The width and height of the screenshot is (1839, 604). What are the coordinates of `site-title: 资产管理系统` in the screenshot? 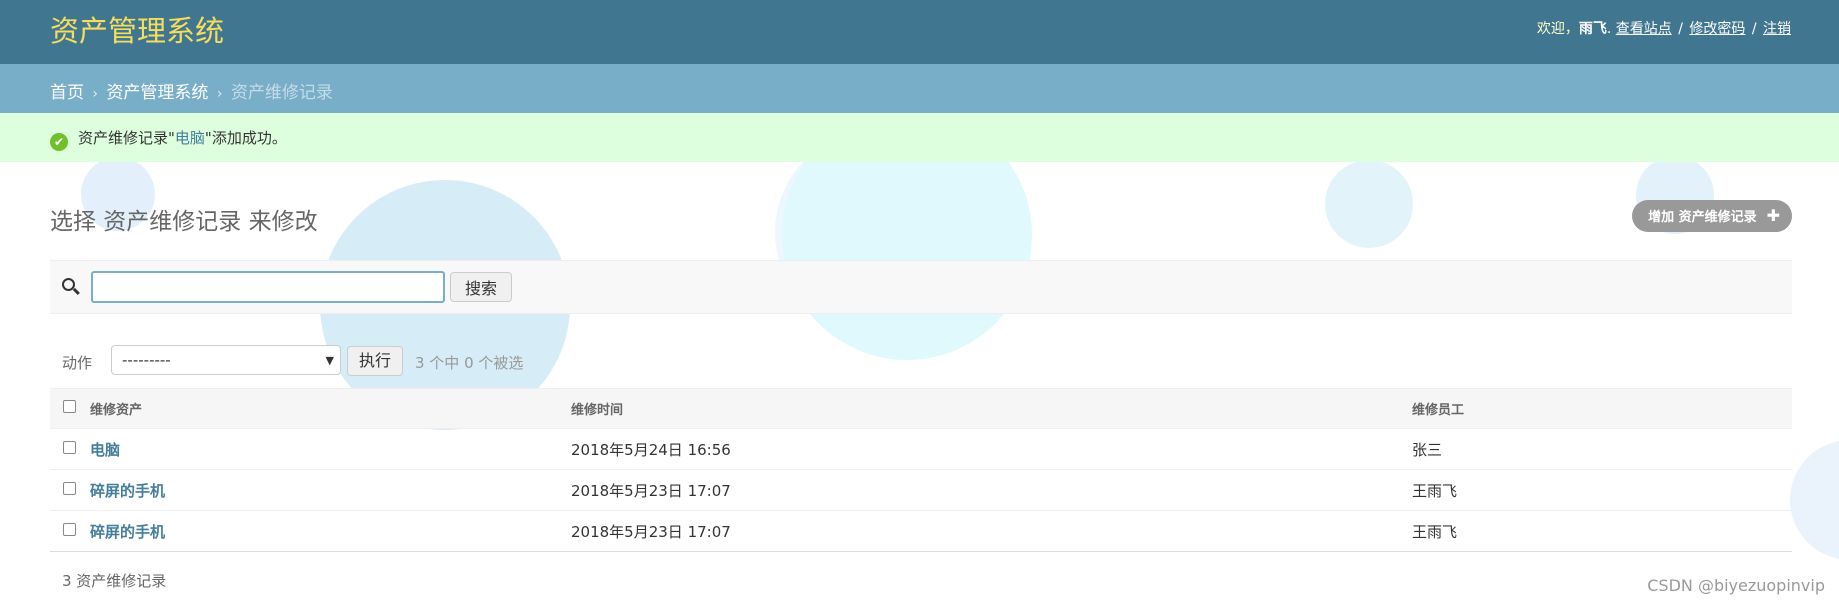 It's located at (137, 29).